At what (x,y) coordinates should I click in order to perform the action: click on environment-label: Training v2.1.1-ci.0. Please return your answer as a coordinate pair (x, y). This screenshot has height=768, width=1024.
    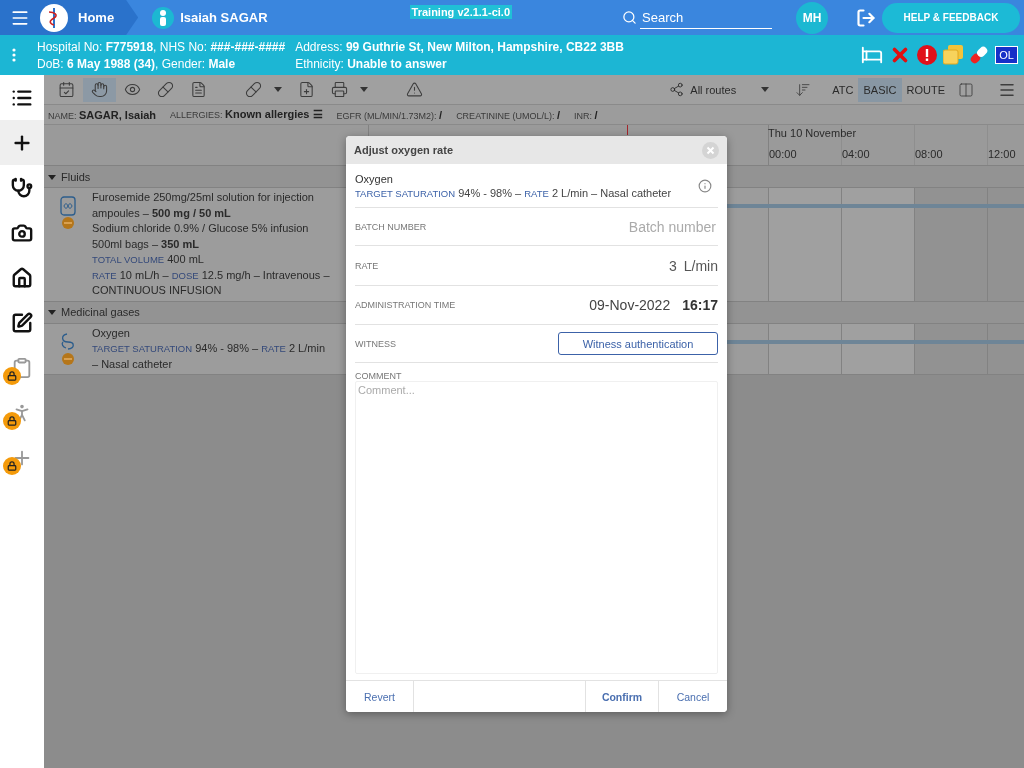
    Looking at the image, I should click on (460, 12).